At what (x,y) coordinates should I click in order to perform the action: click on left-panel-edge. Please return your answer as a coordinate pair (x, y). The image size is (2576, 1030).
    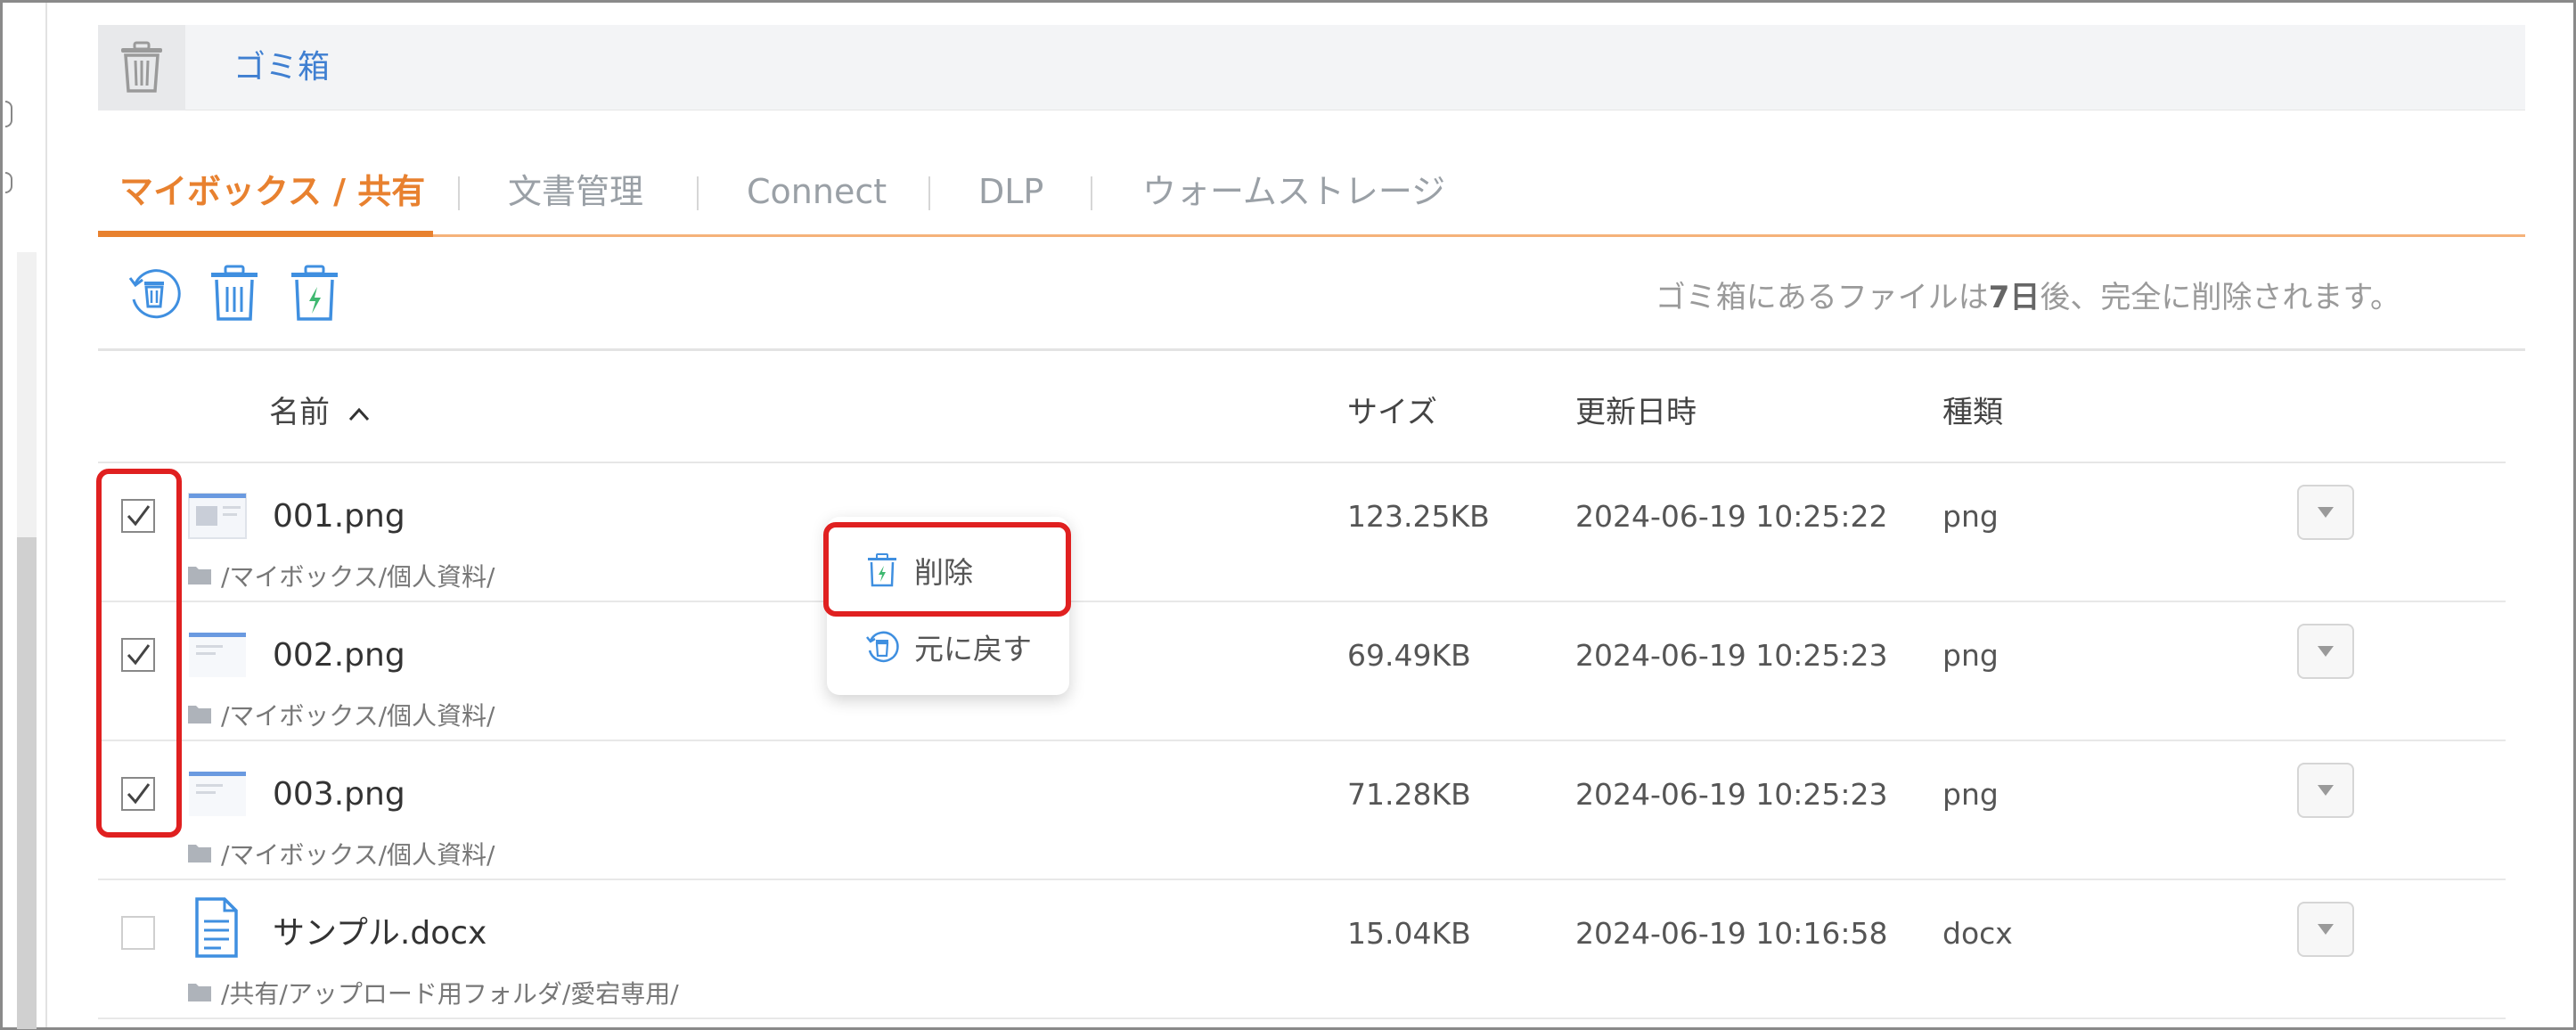
    Looking at the image, I should click on (25, 516).